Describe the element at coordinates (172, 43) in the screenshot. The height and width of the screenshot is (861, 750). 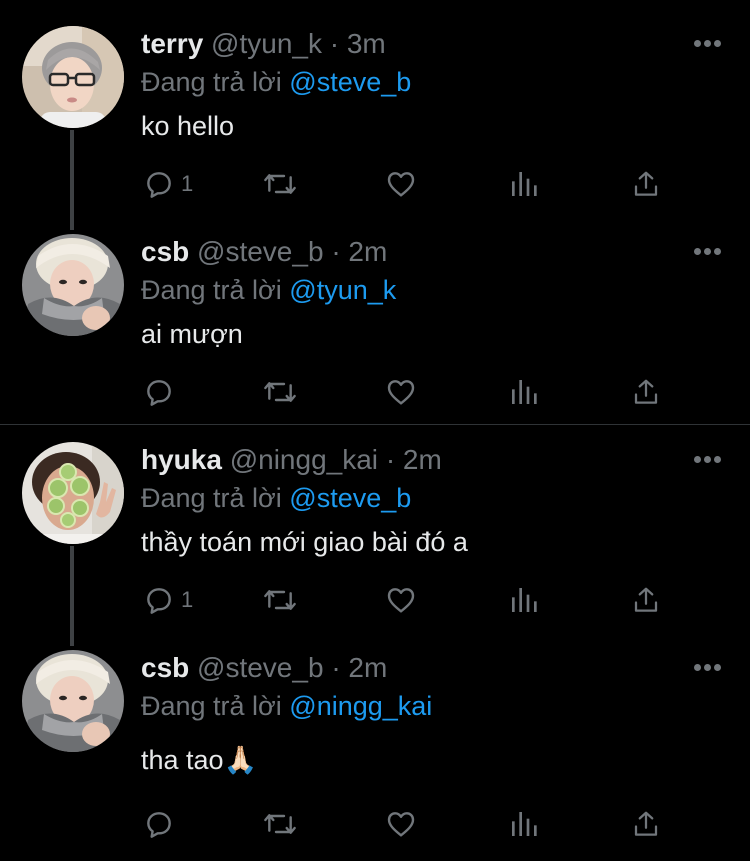
I see `display-name: terry` at that location.